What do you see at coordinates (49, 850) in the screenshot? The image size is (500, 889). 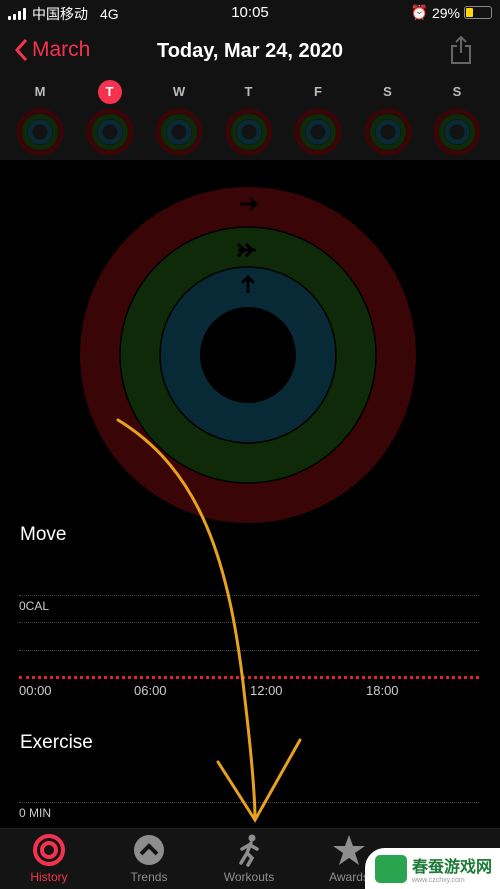 I see `history-icon` at bounding box center [49, 850].